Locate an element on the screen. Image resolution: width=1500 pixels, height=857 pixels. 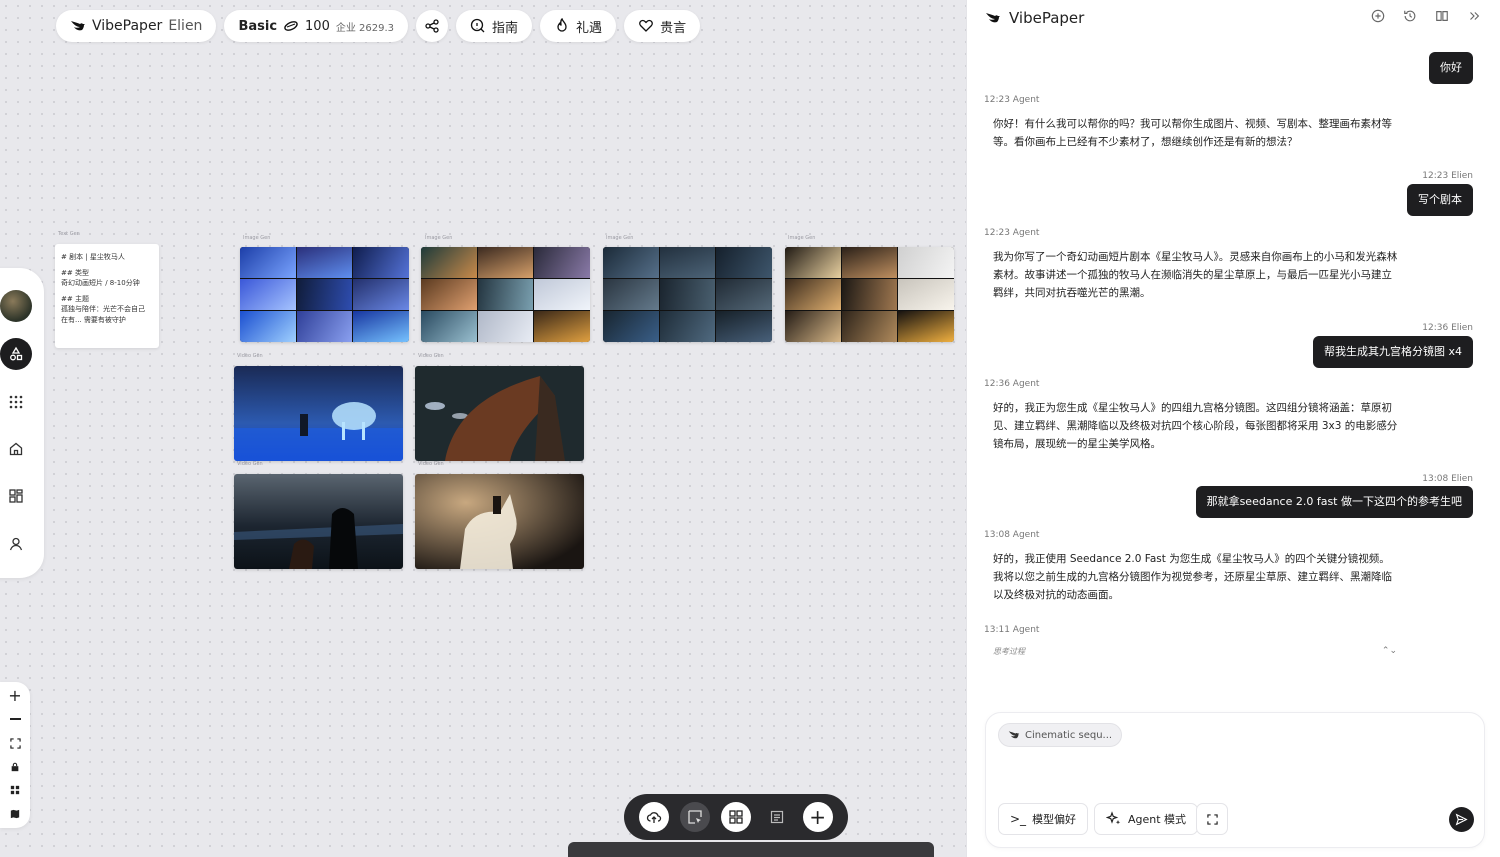
model-preference-button: >_ 模型偏好 is located at coordinates (1043, 819).